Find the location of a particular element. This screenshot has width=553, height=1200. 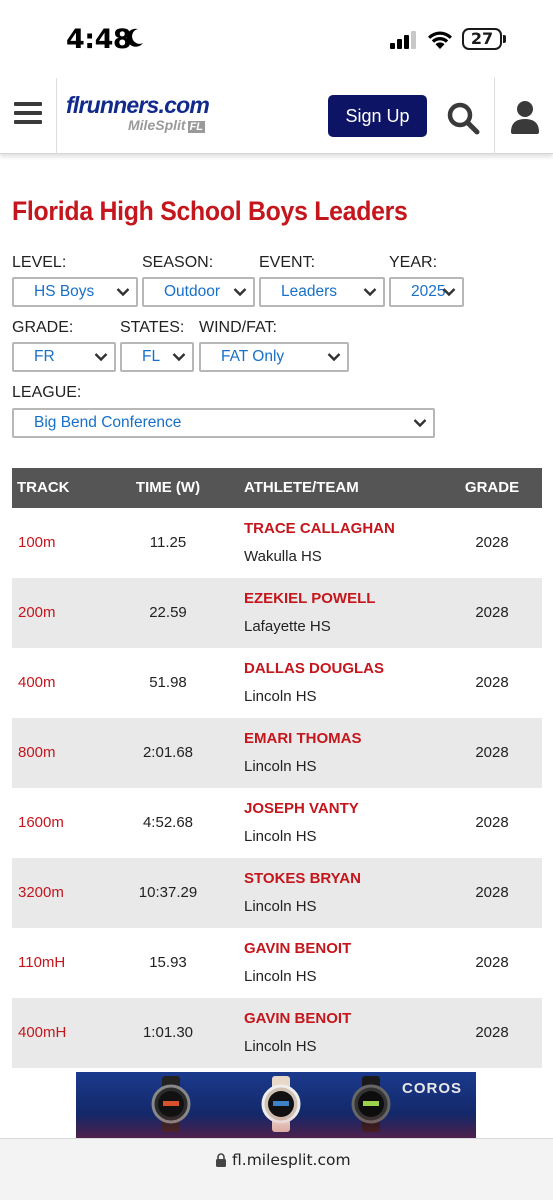

league-label: LEAGUE: is located at coordinates (47, 392).